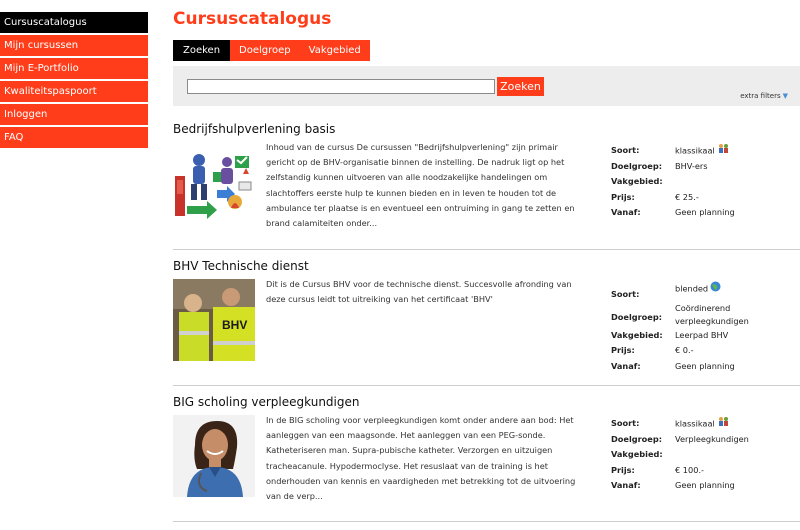  Describe the element at coordinates (705, 350) in the screenshot. I see `meta-row-prijs: Prijs: € 0.-` at that location.